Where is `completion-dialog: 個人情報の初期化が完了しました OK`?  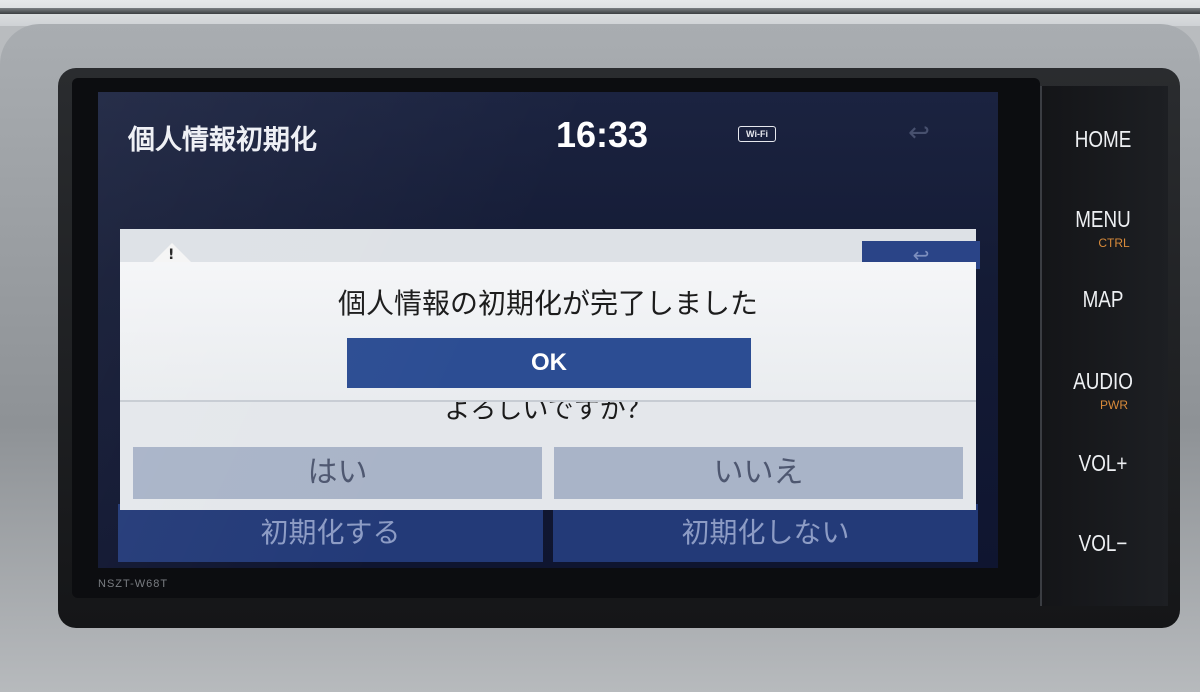
completion-dialog: 個人情報の初期化が完了しました OK is located at coordinates (548, 331).